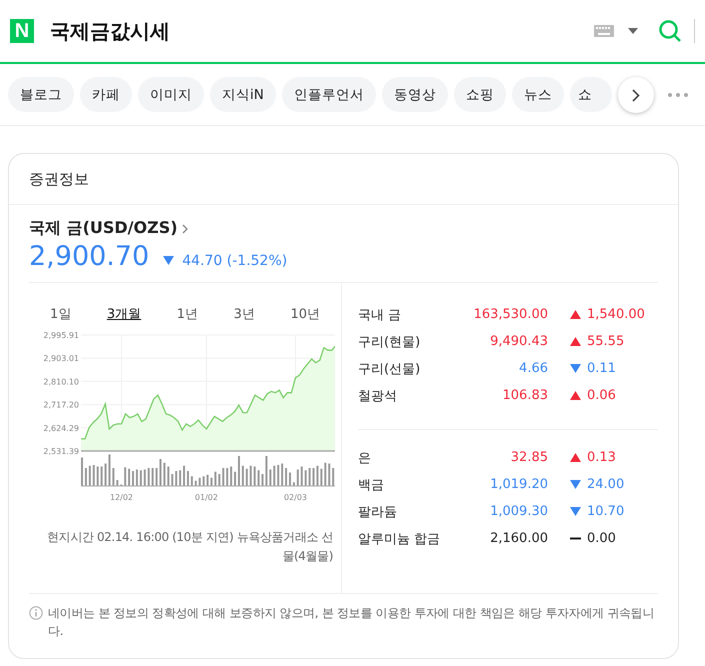 This screenshot has width=705, height=666. What do you see at coordinates (61, 381) in the screenshot?
I see `axis-label: 2,810.10` at bounding box center [61, 381].